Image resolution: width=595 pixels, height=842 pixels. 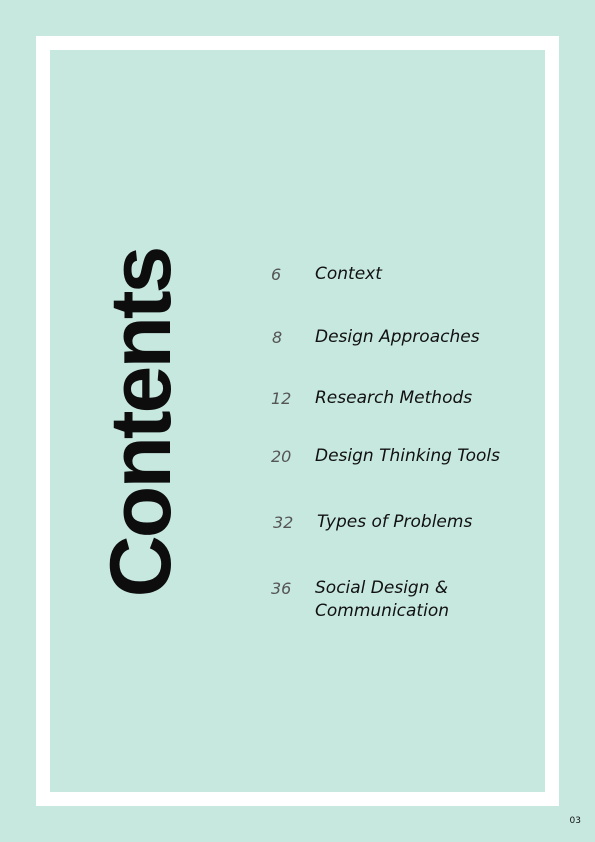 What do you see at coordinates (276, 274) in the screenshot?
I see `toc-number-context: 6` at bounding box center [276, 274].